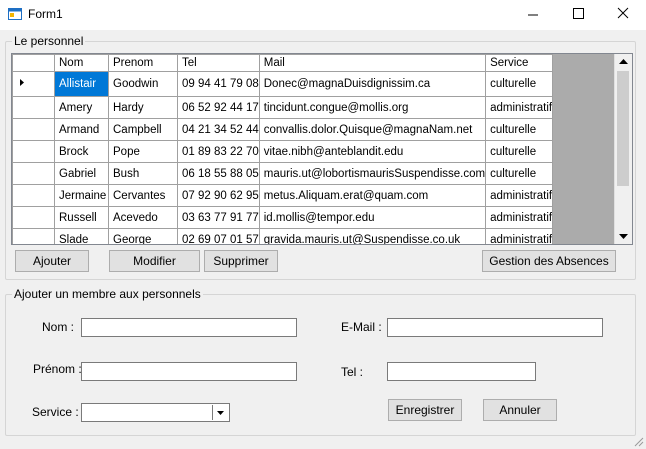  I want to click on table-cell: Donec@magnaDuisdignissim.ca, so click(372, 84).